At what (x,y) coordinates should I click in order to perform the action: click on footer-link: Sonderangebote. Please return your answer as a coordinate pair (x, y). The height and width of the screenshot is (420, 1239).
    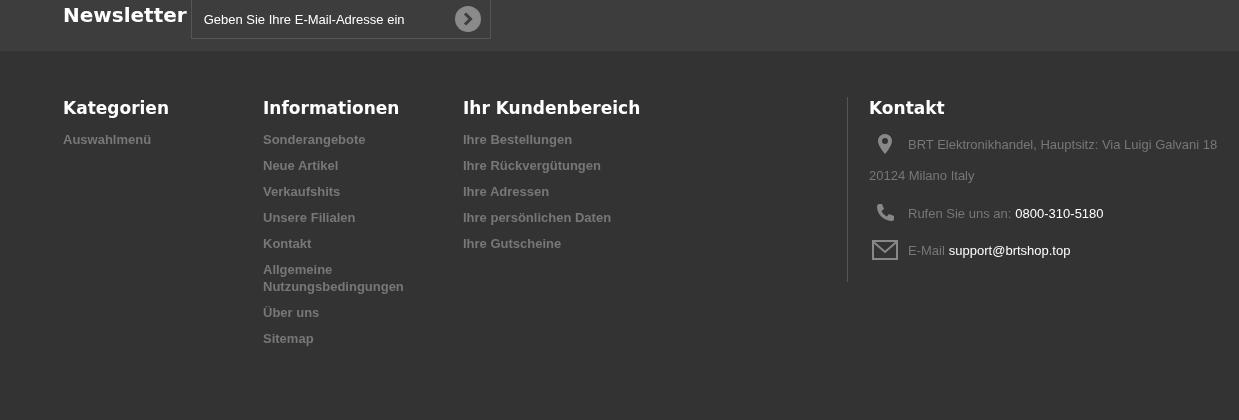
    Looking at the image, I should click on (348, 139).